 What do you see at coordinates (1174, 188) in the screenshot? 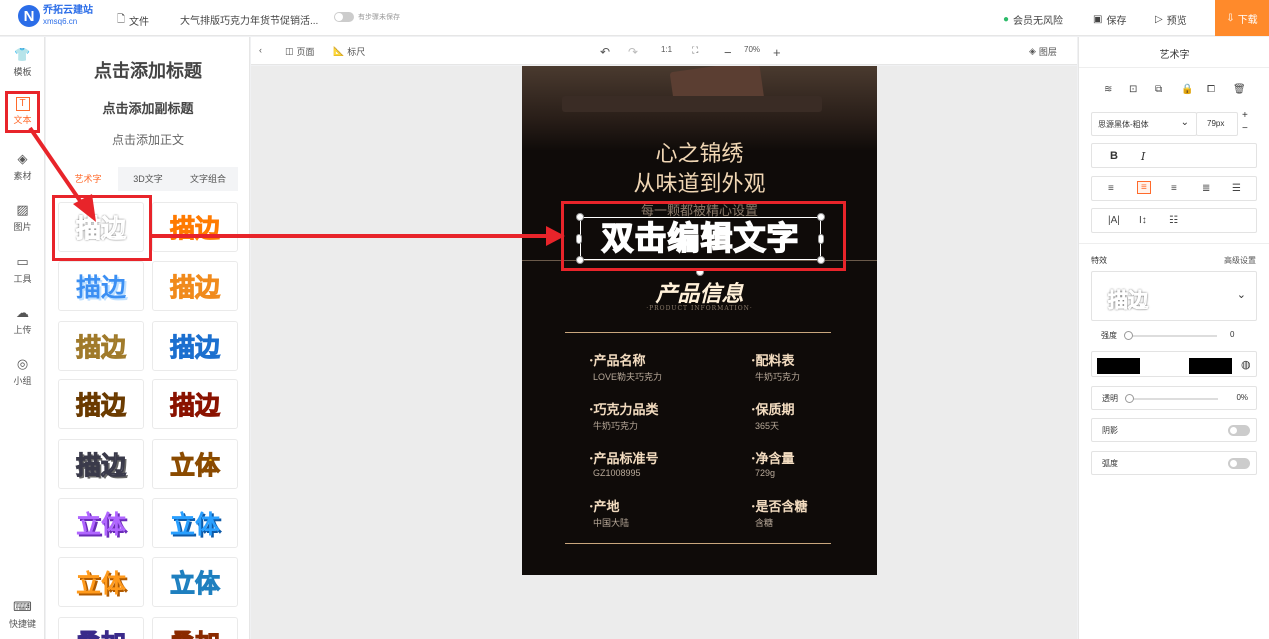
I see `align-right-icon: ≡` at bounding box center [1174, 188].